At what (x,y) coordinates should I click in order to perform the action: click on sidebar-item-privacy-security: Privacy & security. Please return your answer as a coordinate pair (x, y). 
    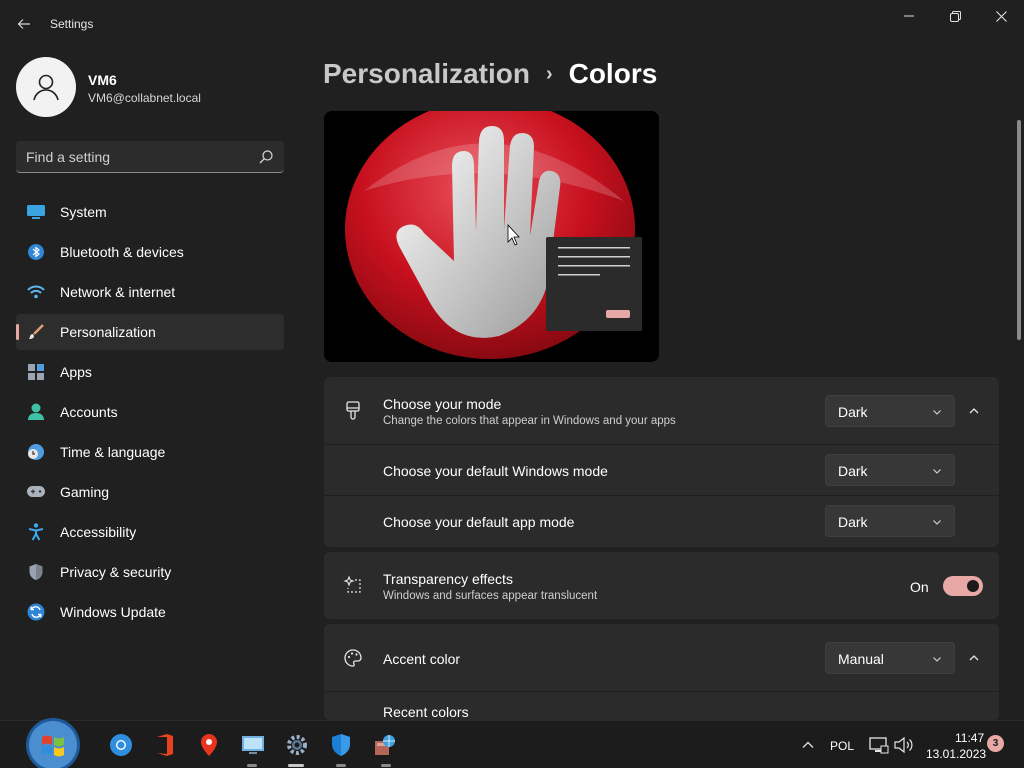
    Looking at the image, I should click on (150, 572).